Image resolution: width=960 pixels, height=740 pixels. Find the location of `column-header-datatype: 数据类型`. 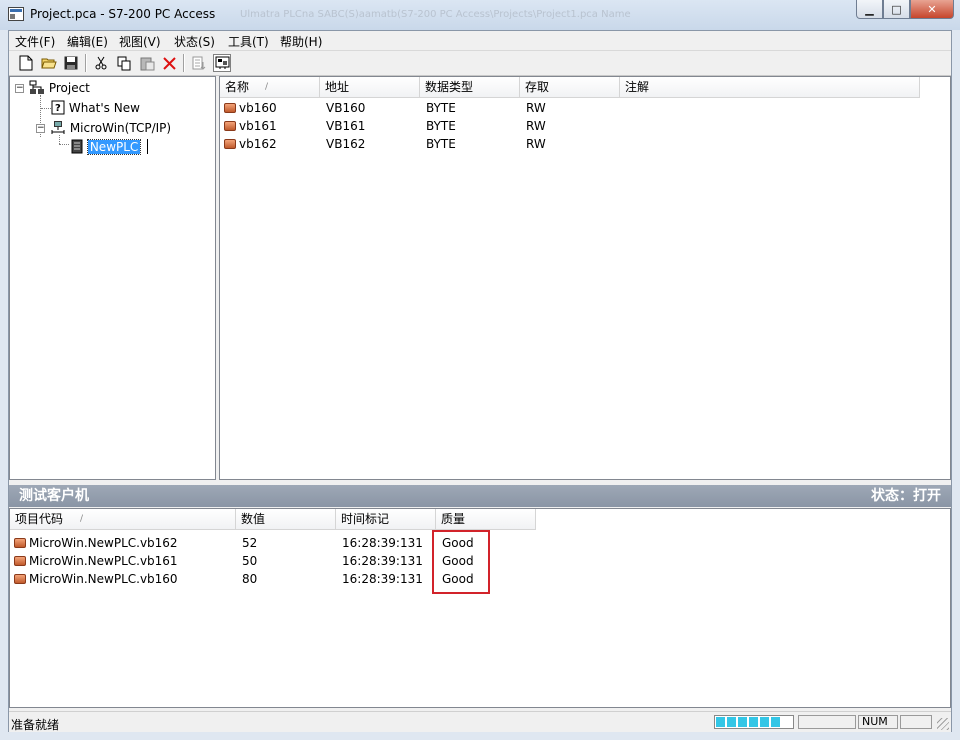

column-header-datatype: 数据类型 is located at coordinates (470, 87).